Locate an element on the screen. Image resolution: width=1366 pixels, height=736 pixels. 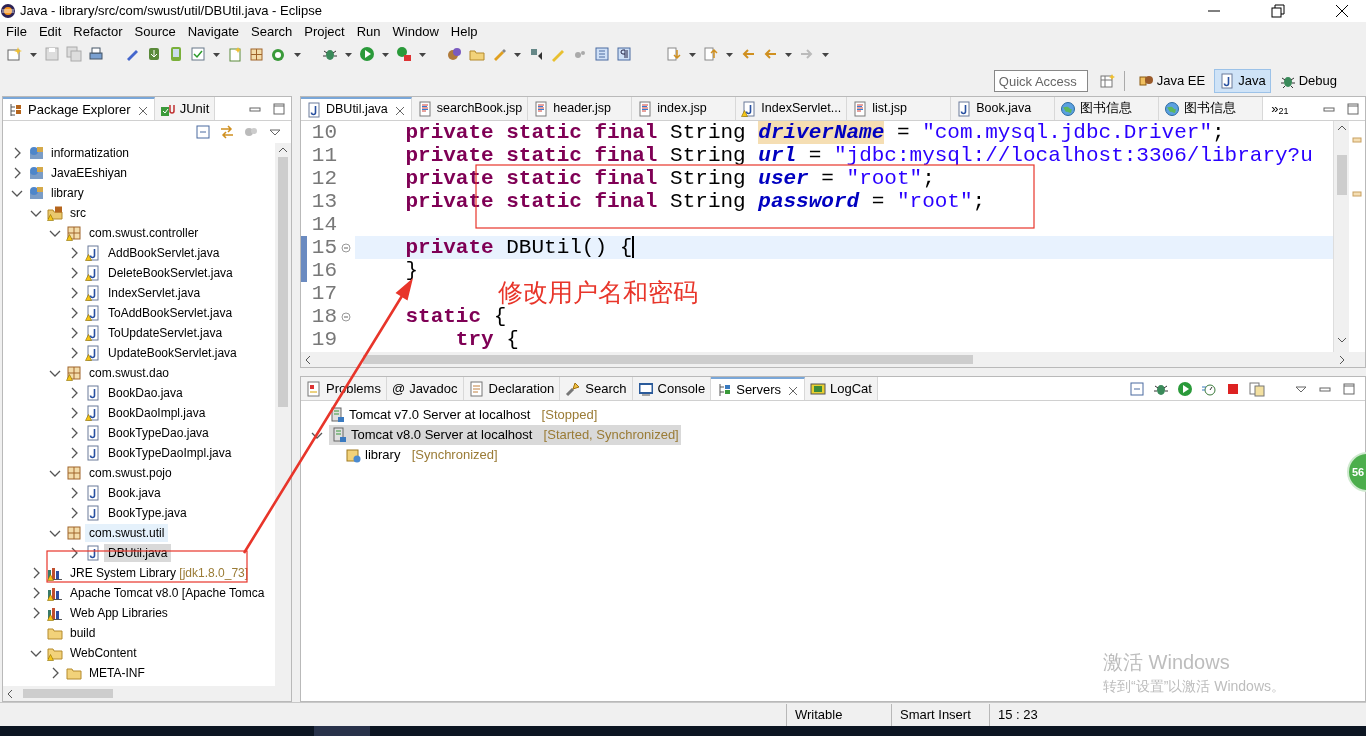
tree-item: src is located at coordinates (78, 213).